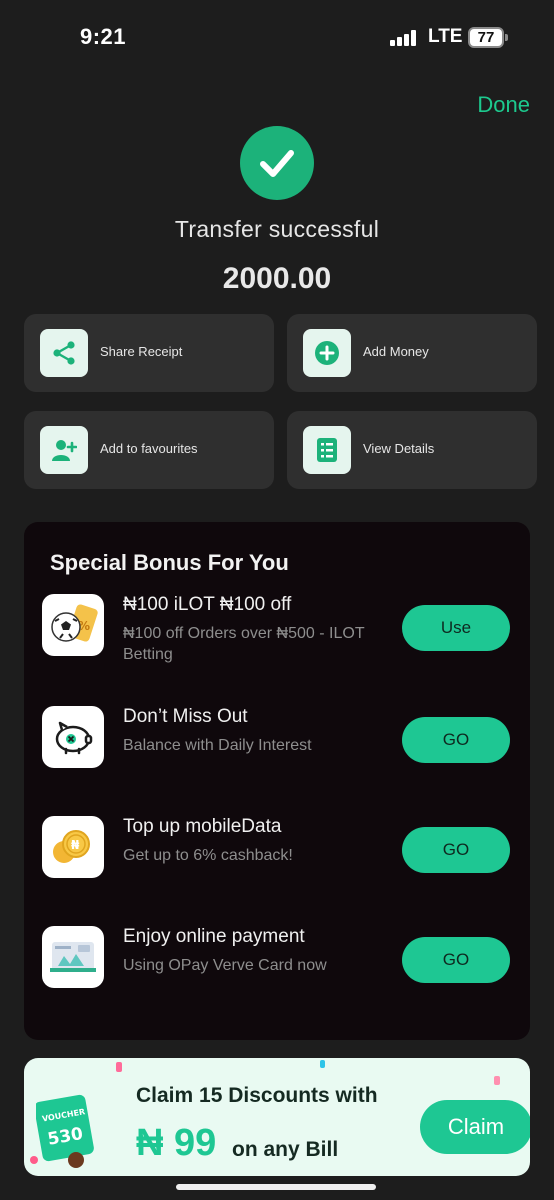 The image size is (554, 1200). I want to click on cell-signal-icon, so click(404, 38).